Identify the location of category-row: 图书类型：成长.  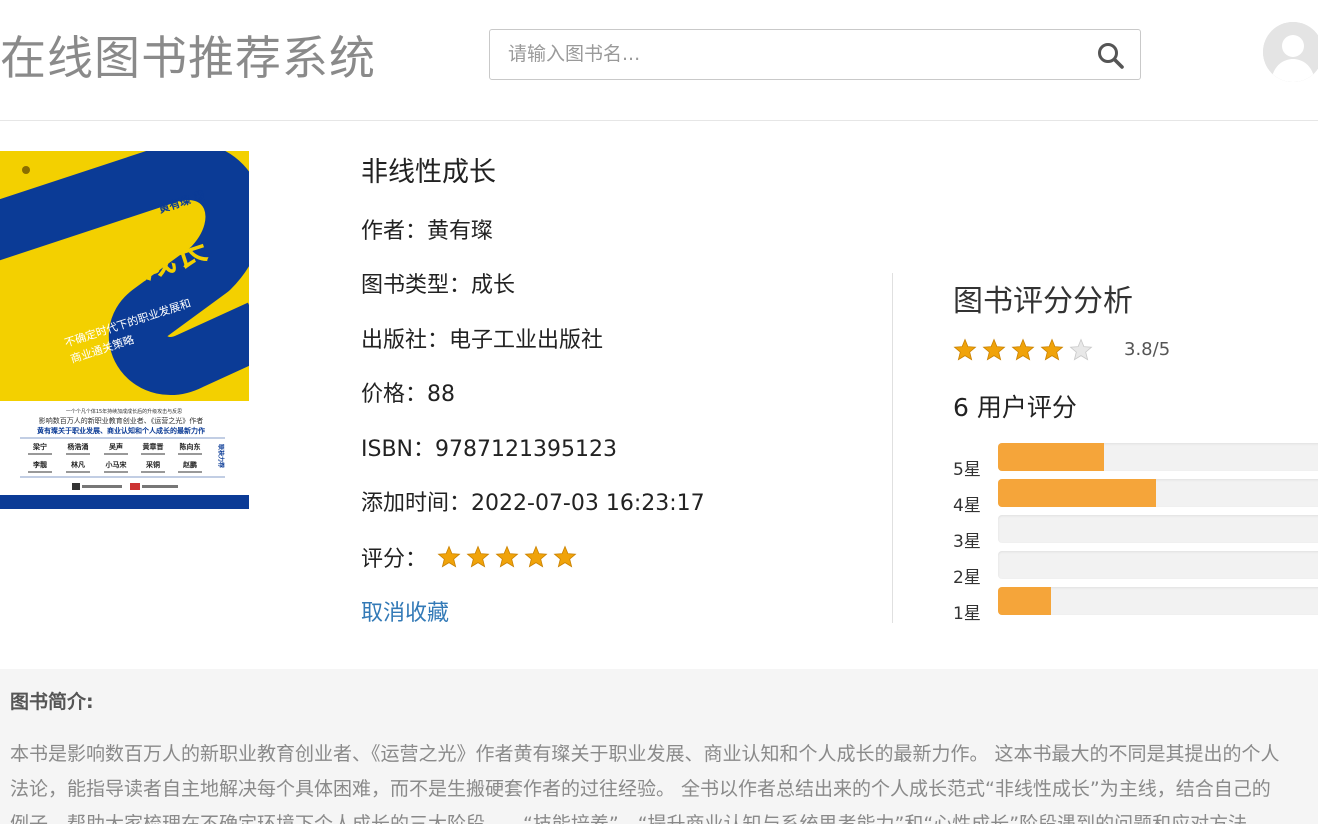
(438, 283).